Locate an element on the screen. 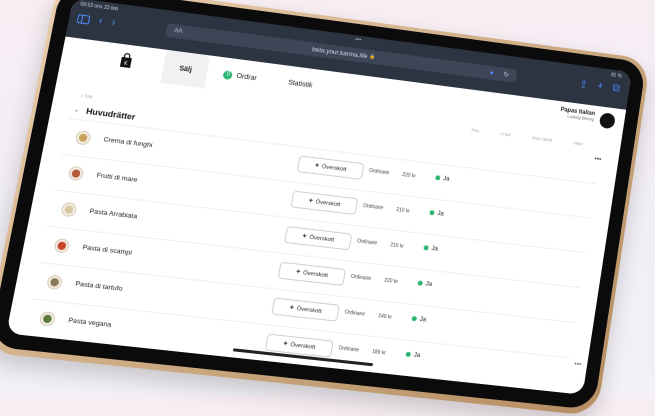 The image size is (655, 416). dish-name: Crema di funghi is located at coordinates (127, 143).